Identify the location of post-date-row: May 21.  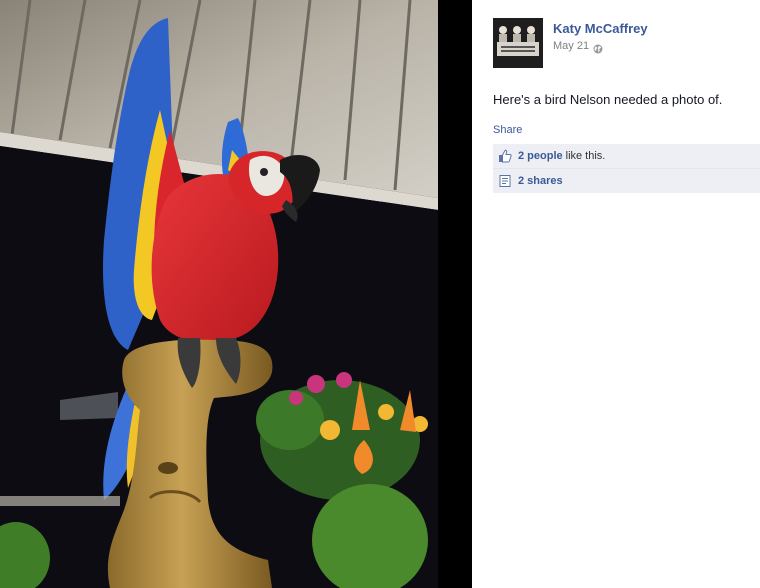
(600, 46).